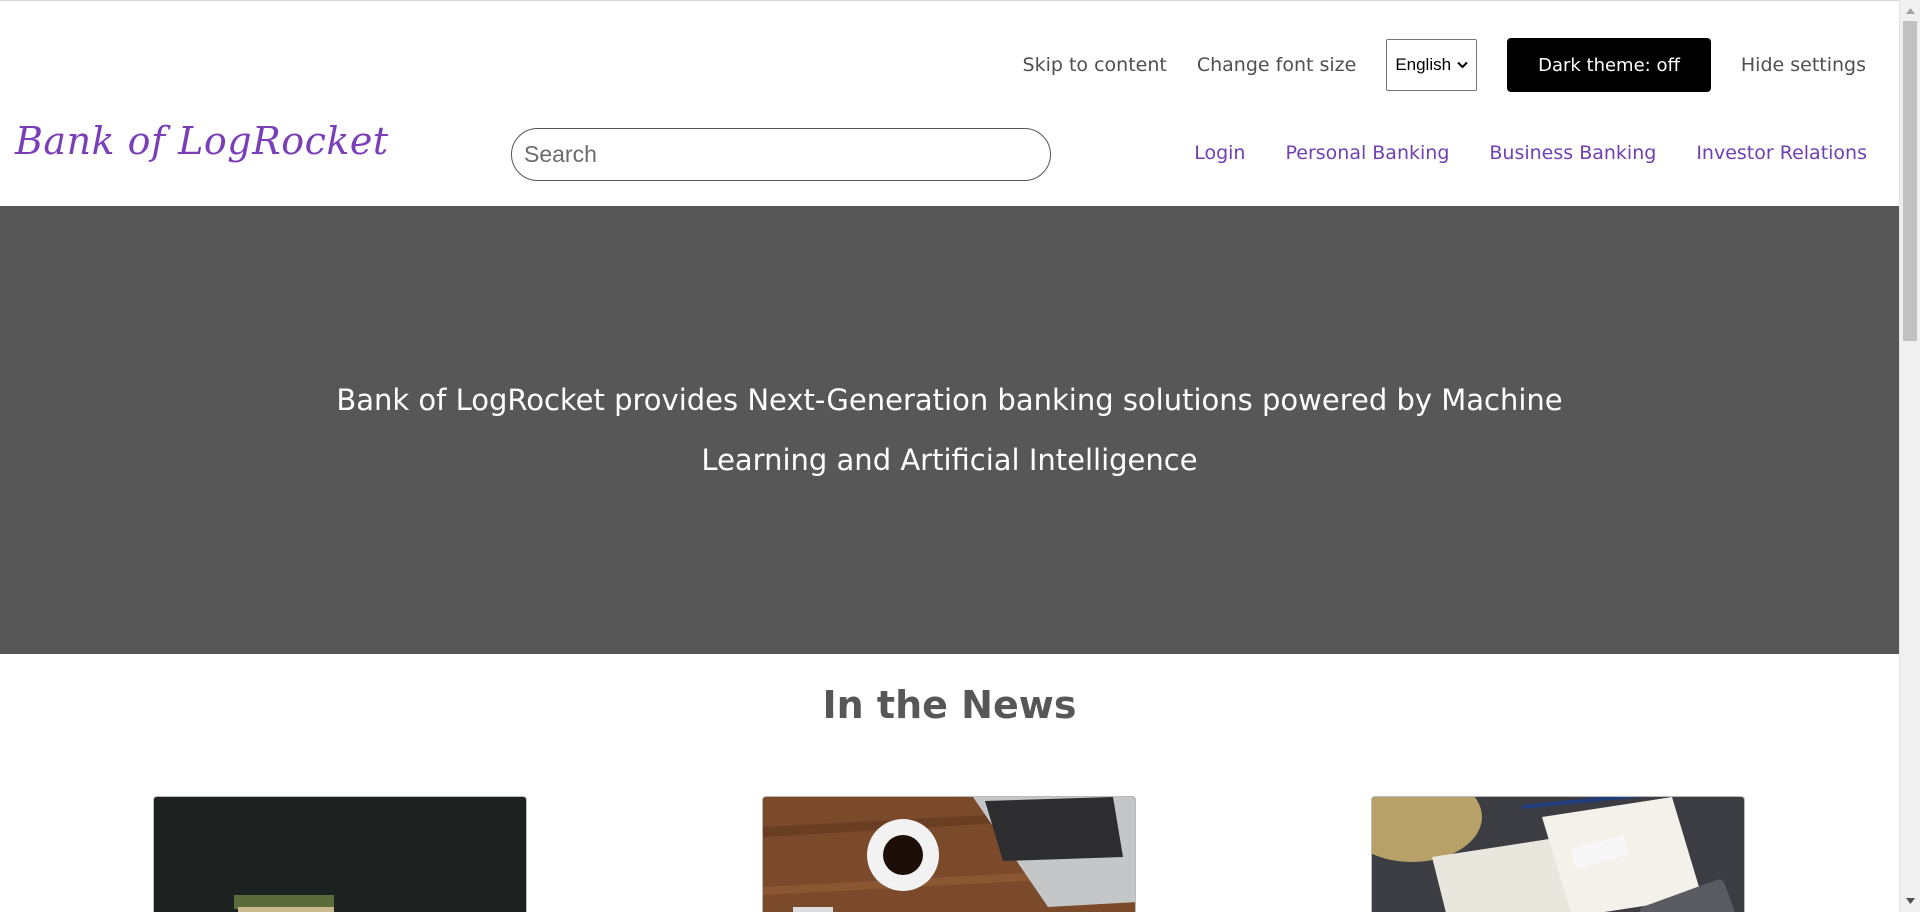 The image size is (1920, 912). Describe the element at coordinates (202, 141) in the screenshot. I see `bank-logo: Bank of LogRocket` at that location.